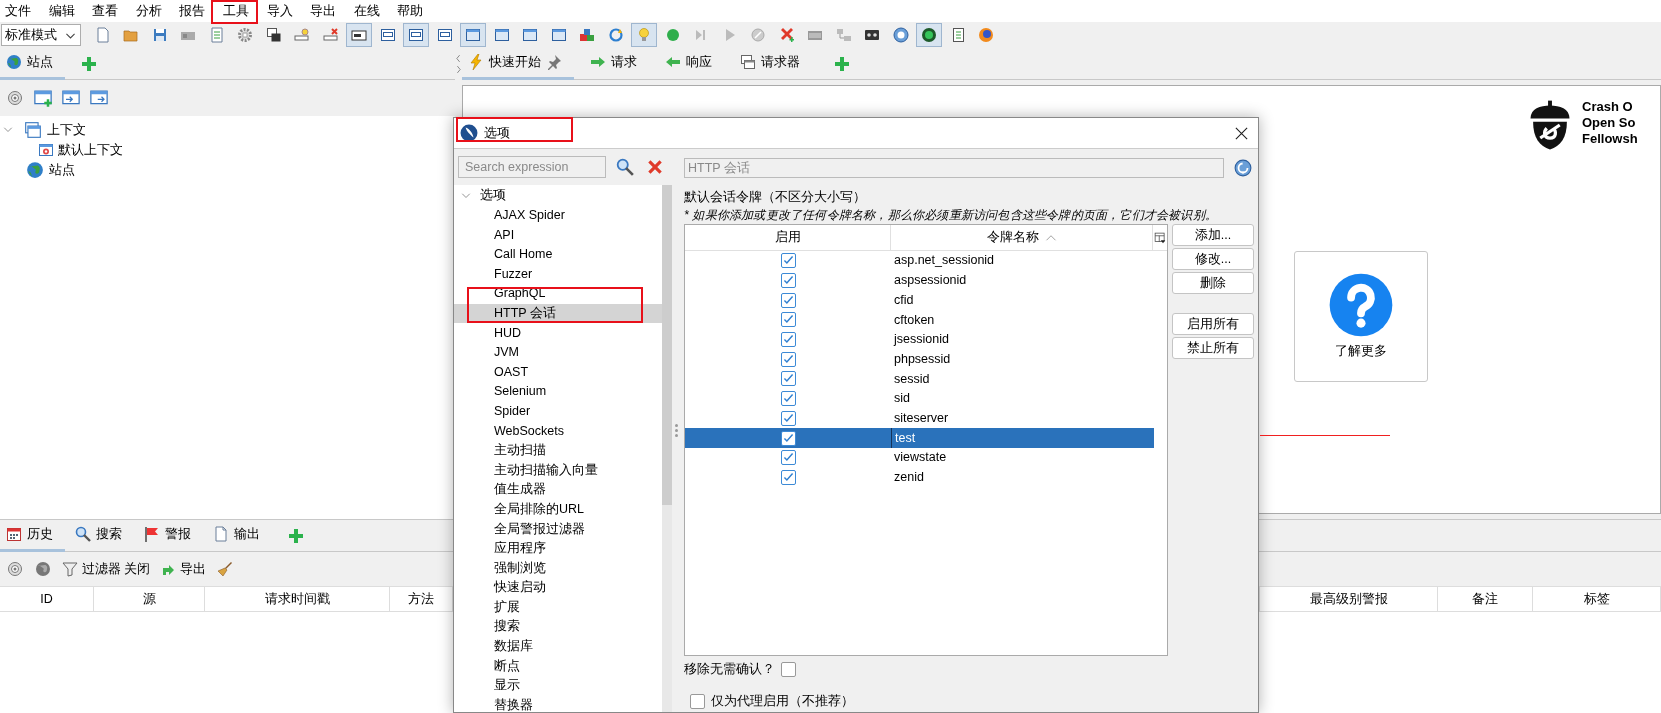 The height and width of the screenshot is (713, 1661). Describe the element at coordinates (109, 11) in the screenshot. I see `menu-item: 查看` at that location.